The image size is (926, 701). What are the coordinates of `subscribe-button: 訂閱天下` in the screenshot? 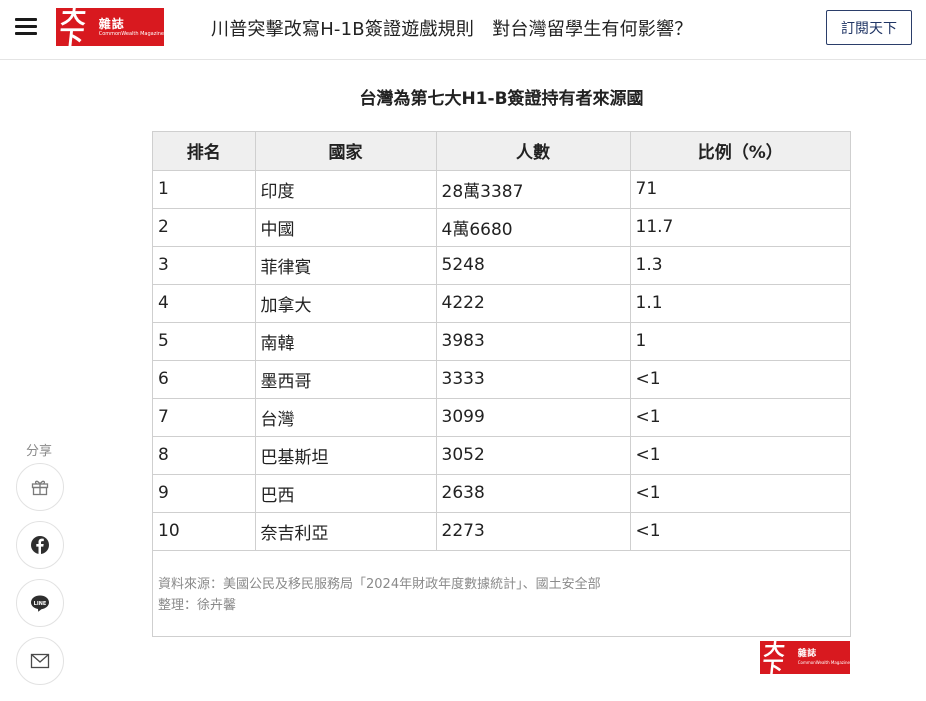 It's located at (869, 27).